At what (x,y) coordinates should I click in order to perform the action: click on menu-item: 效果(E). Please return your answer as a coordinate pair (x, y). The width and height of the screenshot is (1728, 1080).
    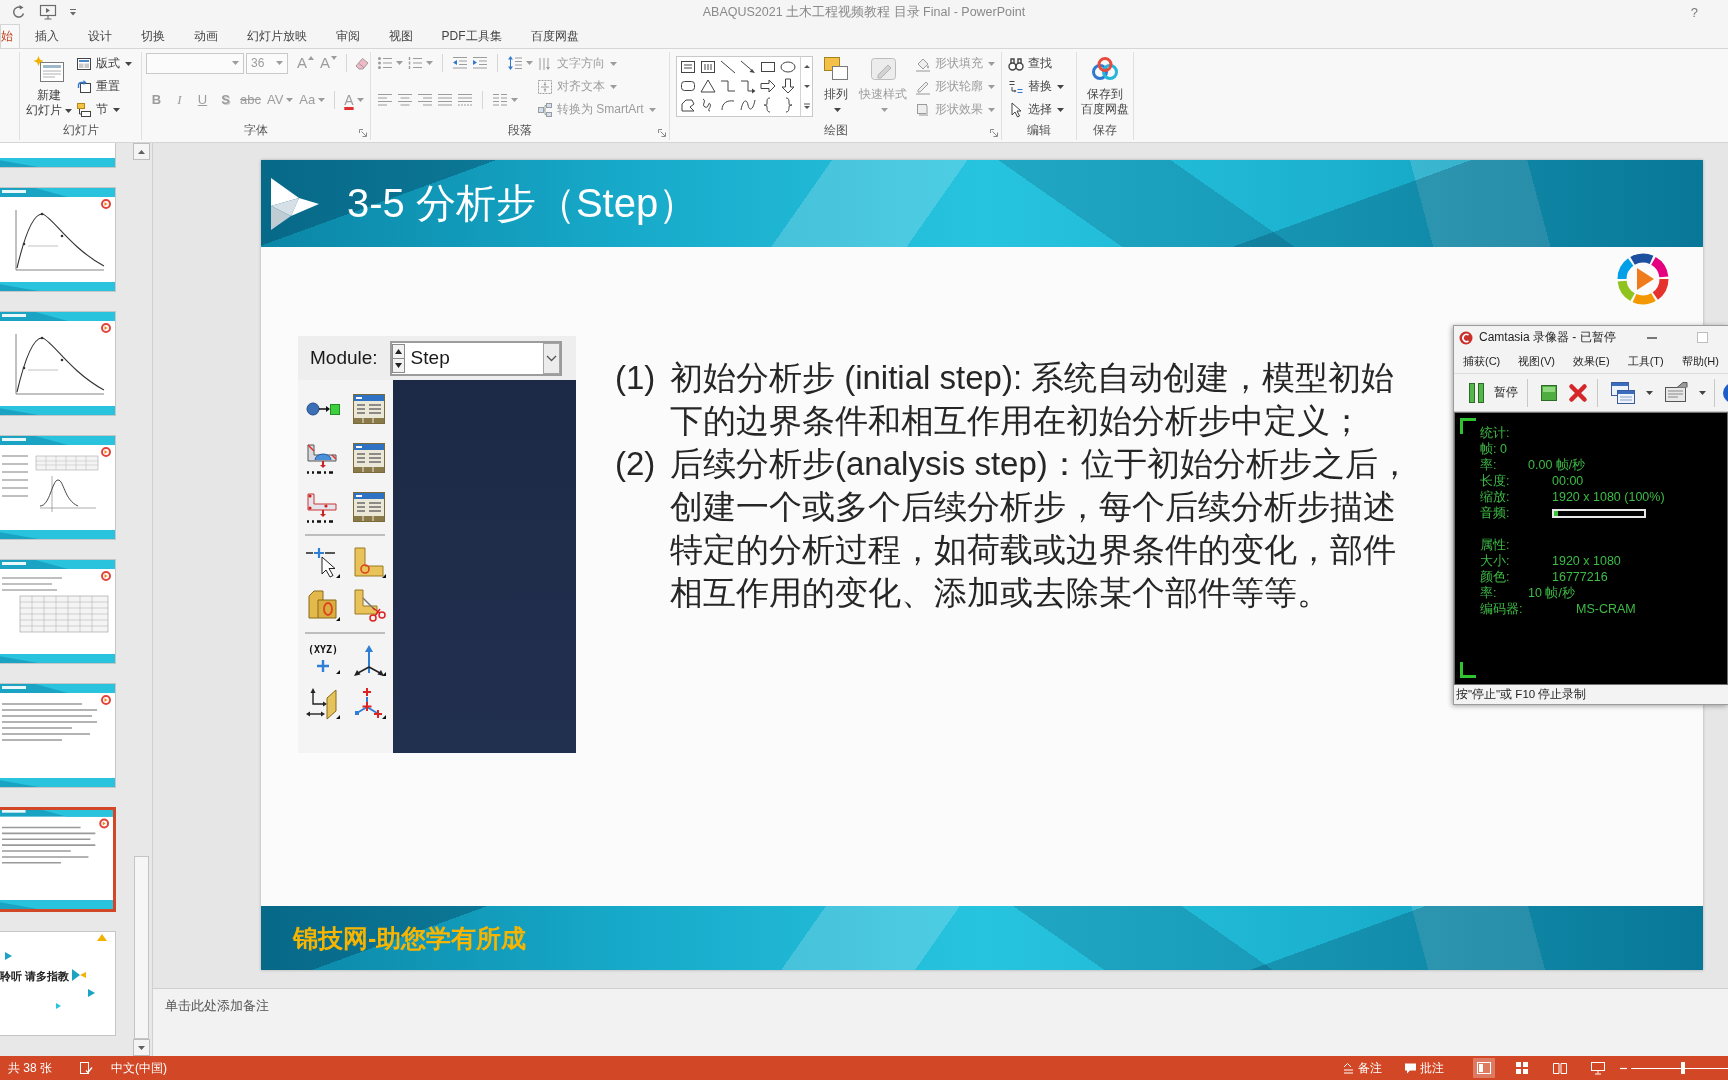
    Looking at the image, I should click on (1591, 361).